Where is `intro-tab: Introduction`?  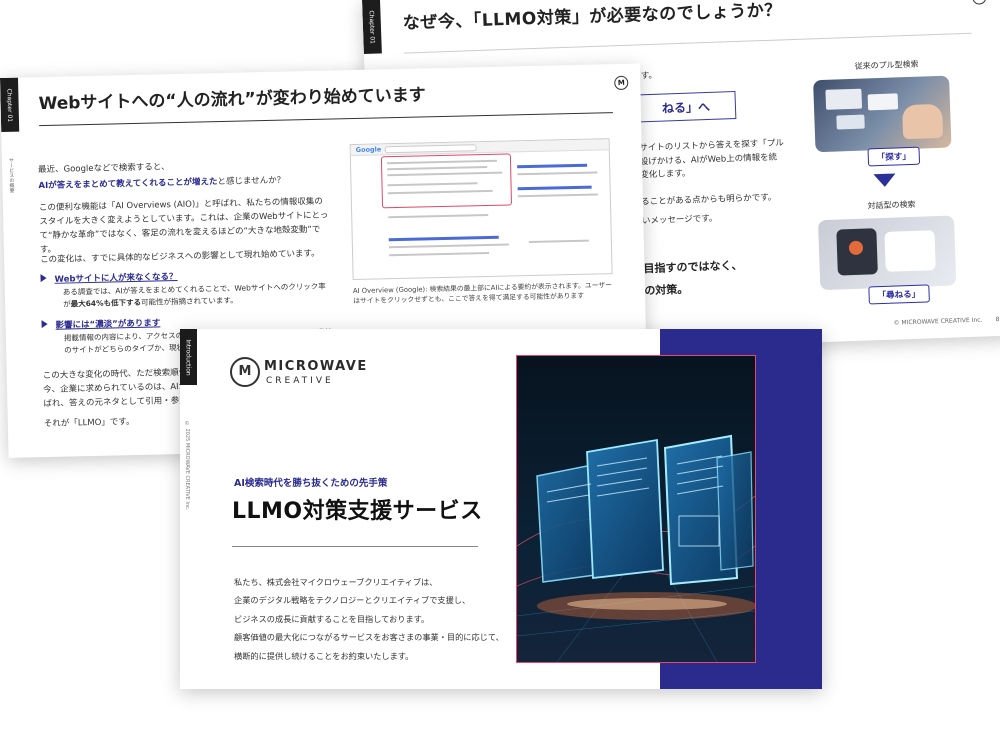
intro-tab: Introduction is located at coordinates (188, 357).